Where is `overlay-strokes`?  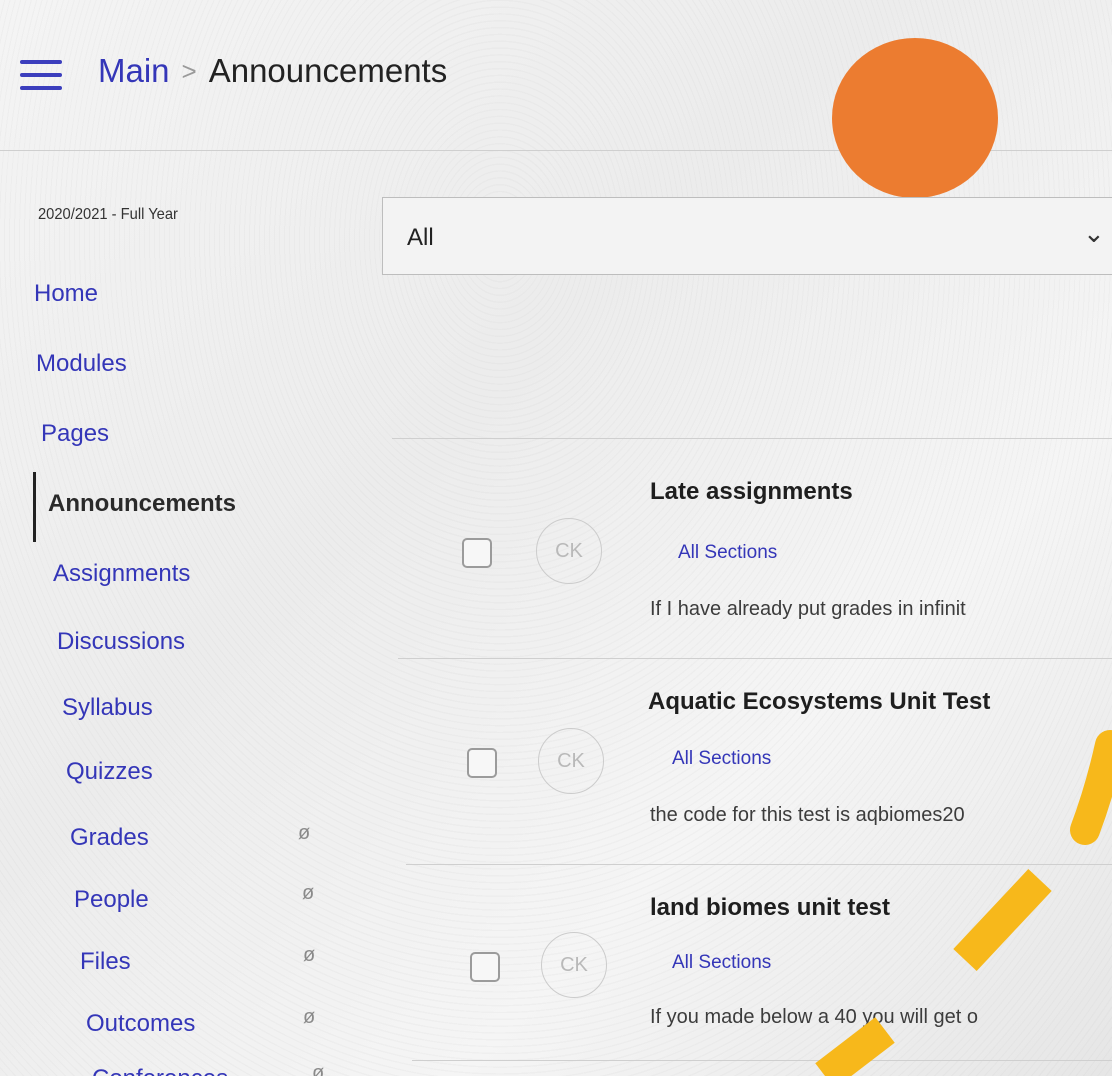
overlay-strokes is located at coordinates (963, 903).